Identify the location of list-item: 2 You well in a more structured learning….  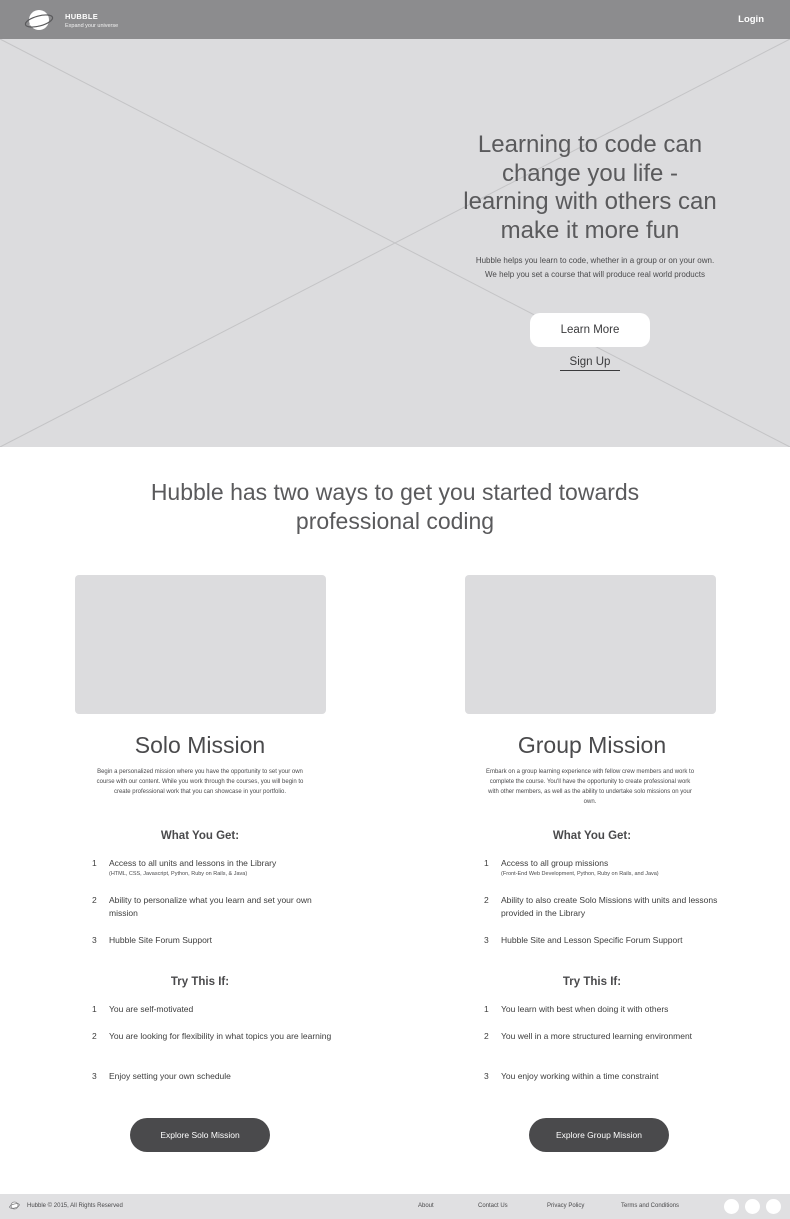
(604, 1036).